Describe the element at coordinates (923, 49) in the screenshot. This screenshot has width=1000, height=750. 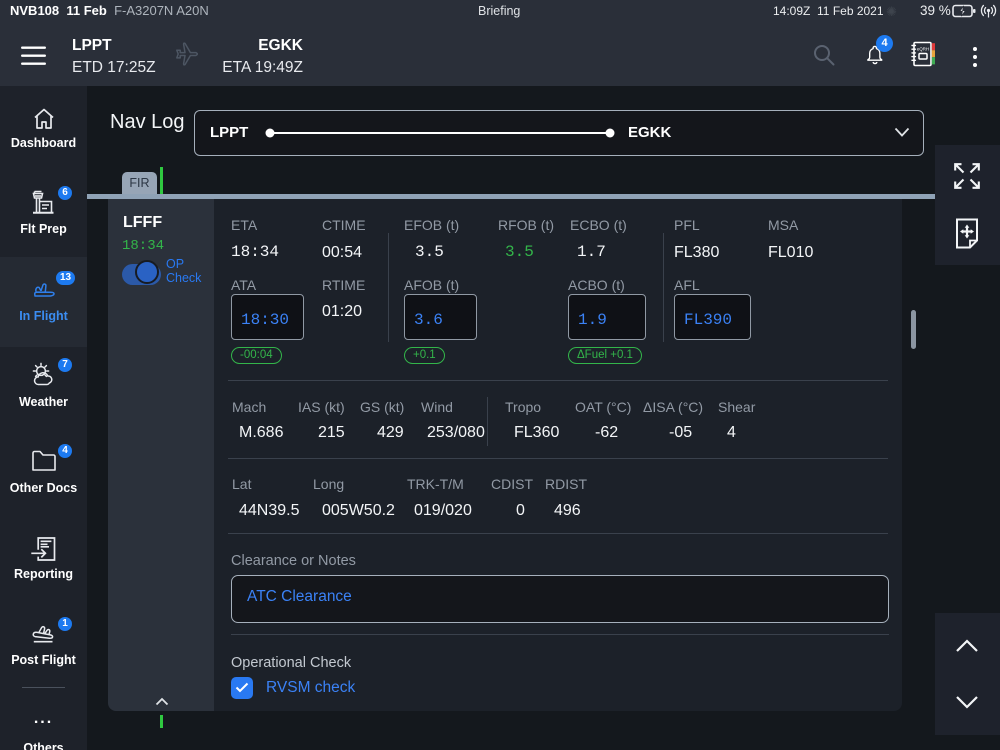
I see `svg-text: eQRH` at that location.